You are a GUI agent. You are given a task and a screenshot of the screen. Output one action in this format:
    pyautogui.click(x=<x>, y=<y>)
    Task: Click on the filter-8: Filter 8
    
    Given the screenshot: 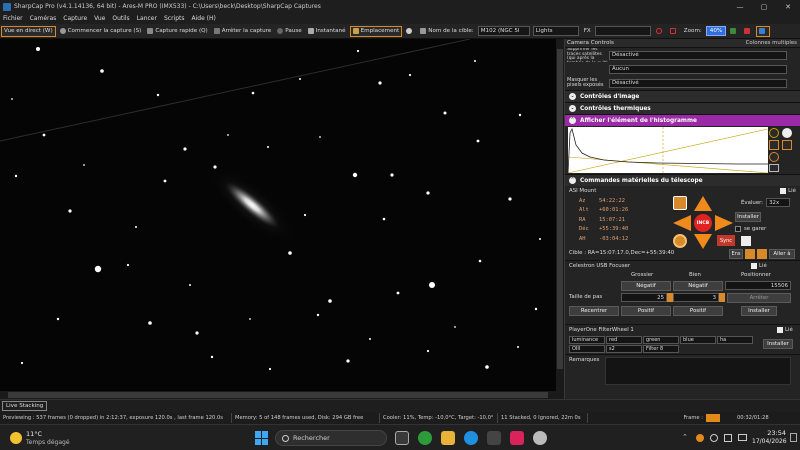 What is the action you would take?
    pyautogui.click(x=661, y=349)
    